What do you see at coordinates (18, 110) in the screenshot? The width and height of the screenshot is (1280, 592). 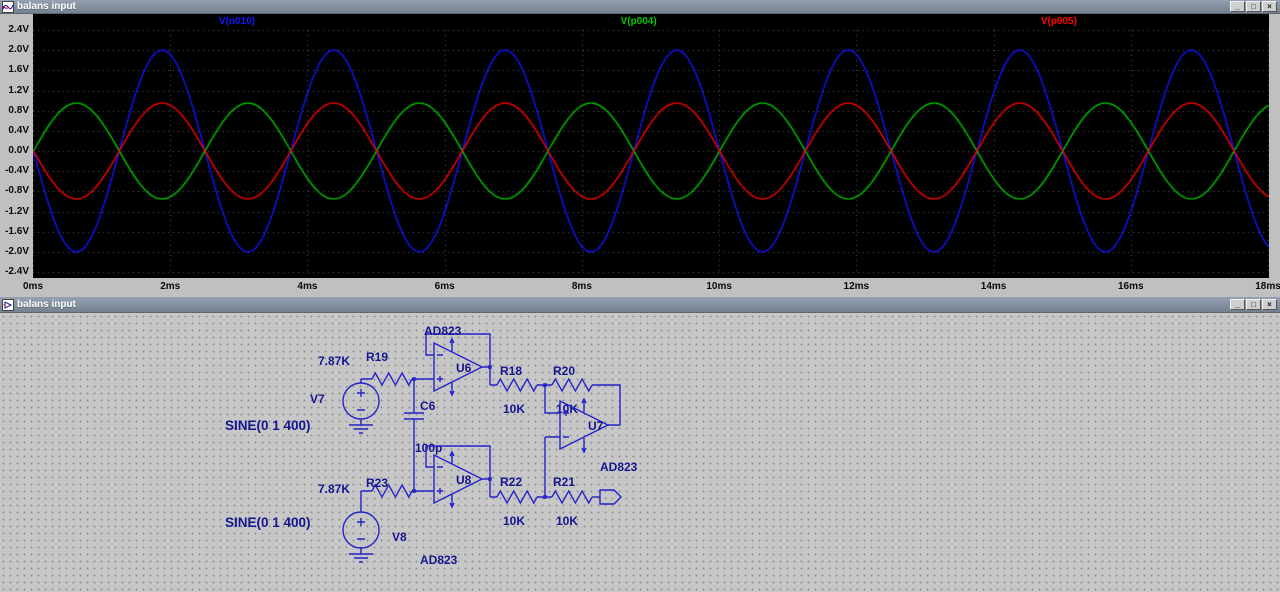 I see `y-axis-tick: 0.8V` at bounding box center [18, 110].